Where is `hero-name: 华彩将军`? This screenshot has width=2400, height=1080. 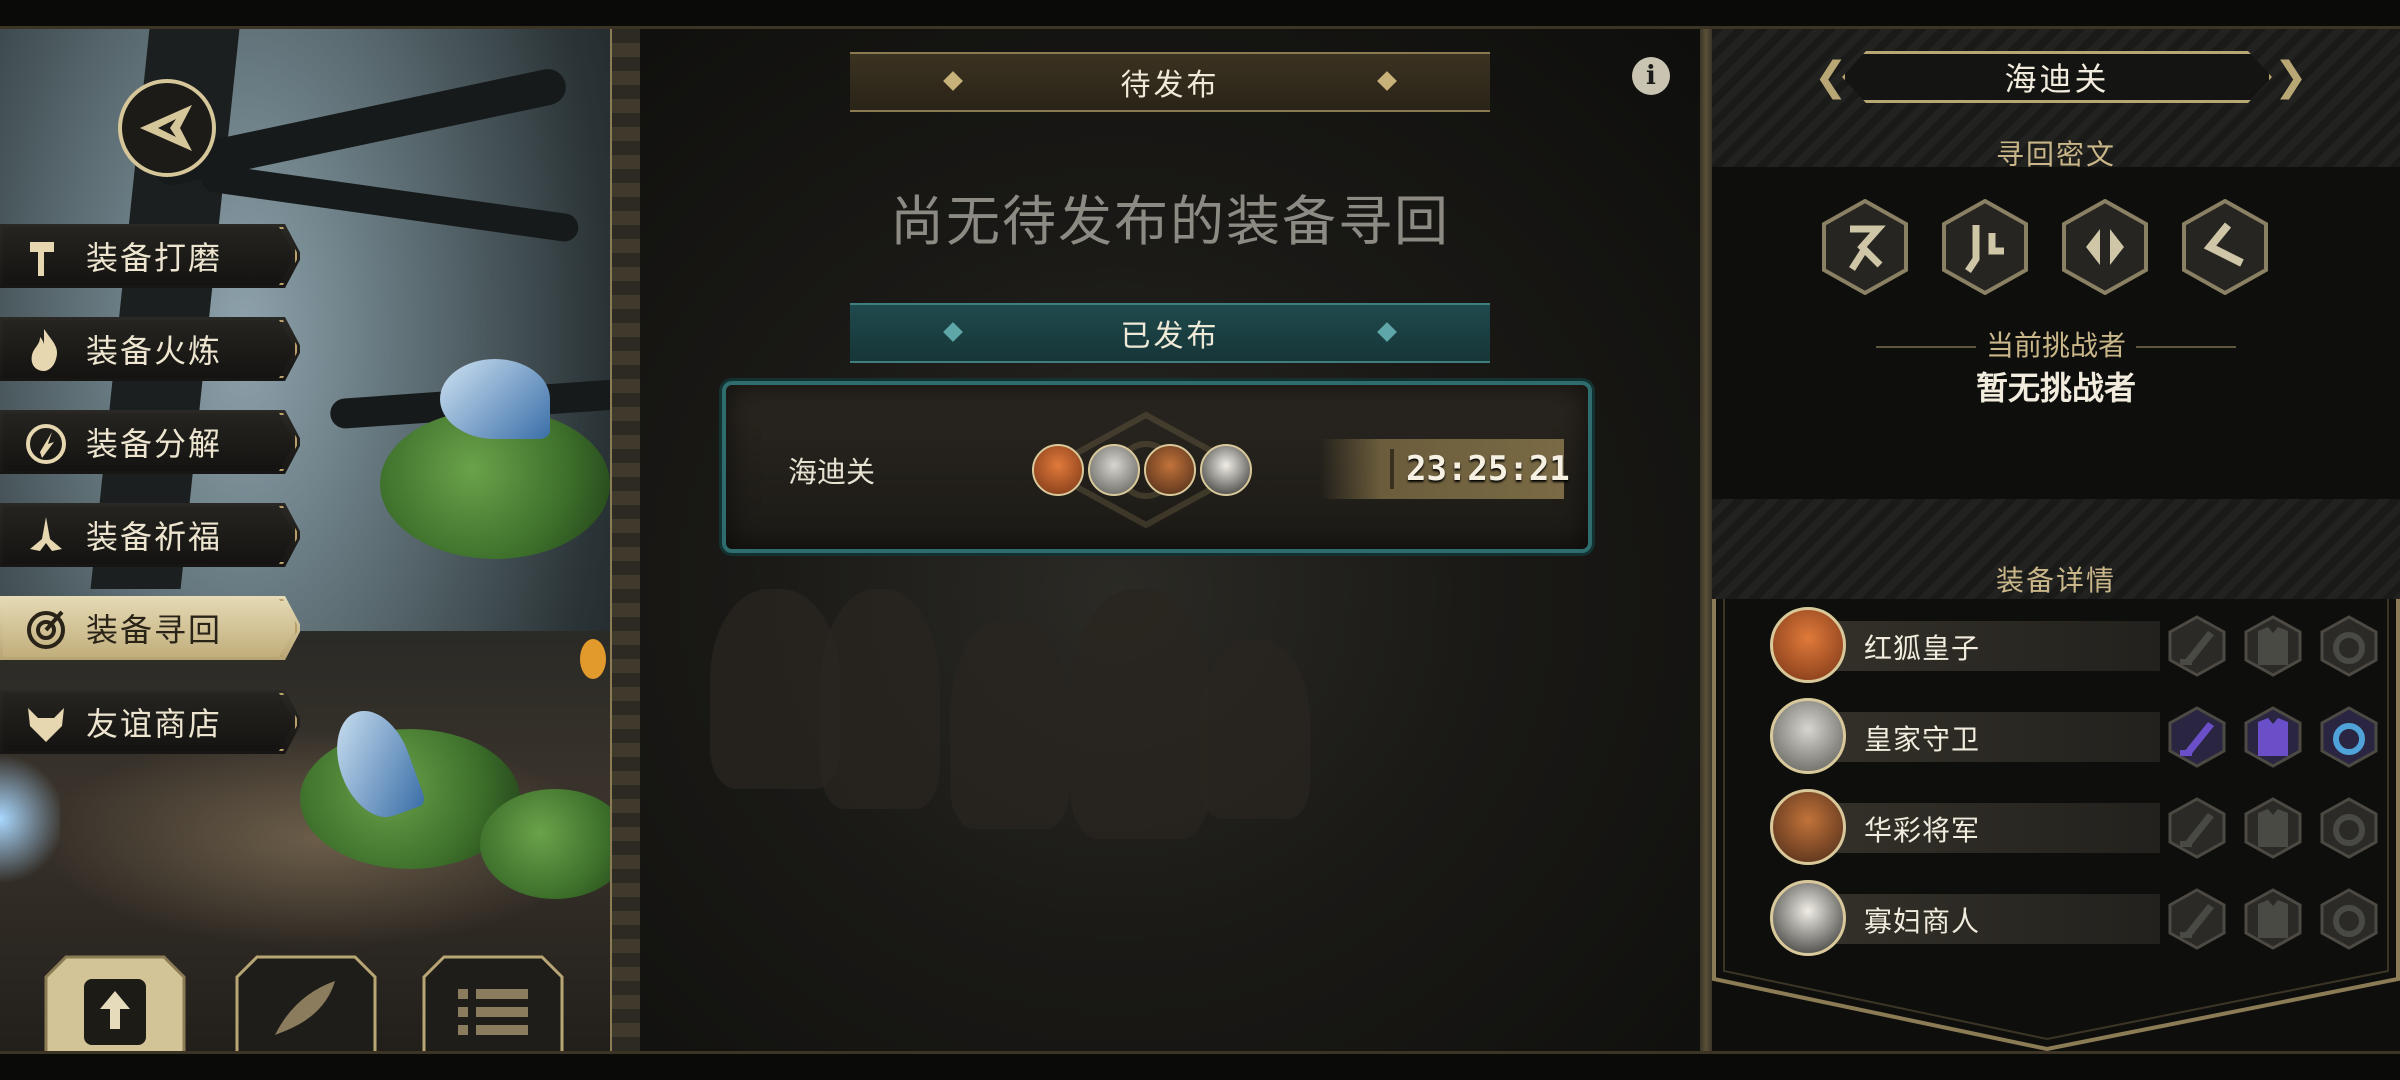 hero-name: 华彩将军 is located at coordinates (1922, 830).